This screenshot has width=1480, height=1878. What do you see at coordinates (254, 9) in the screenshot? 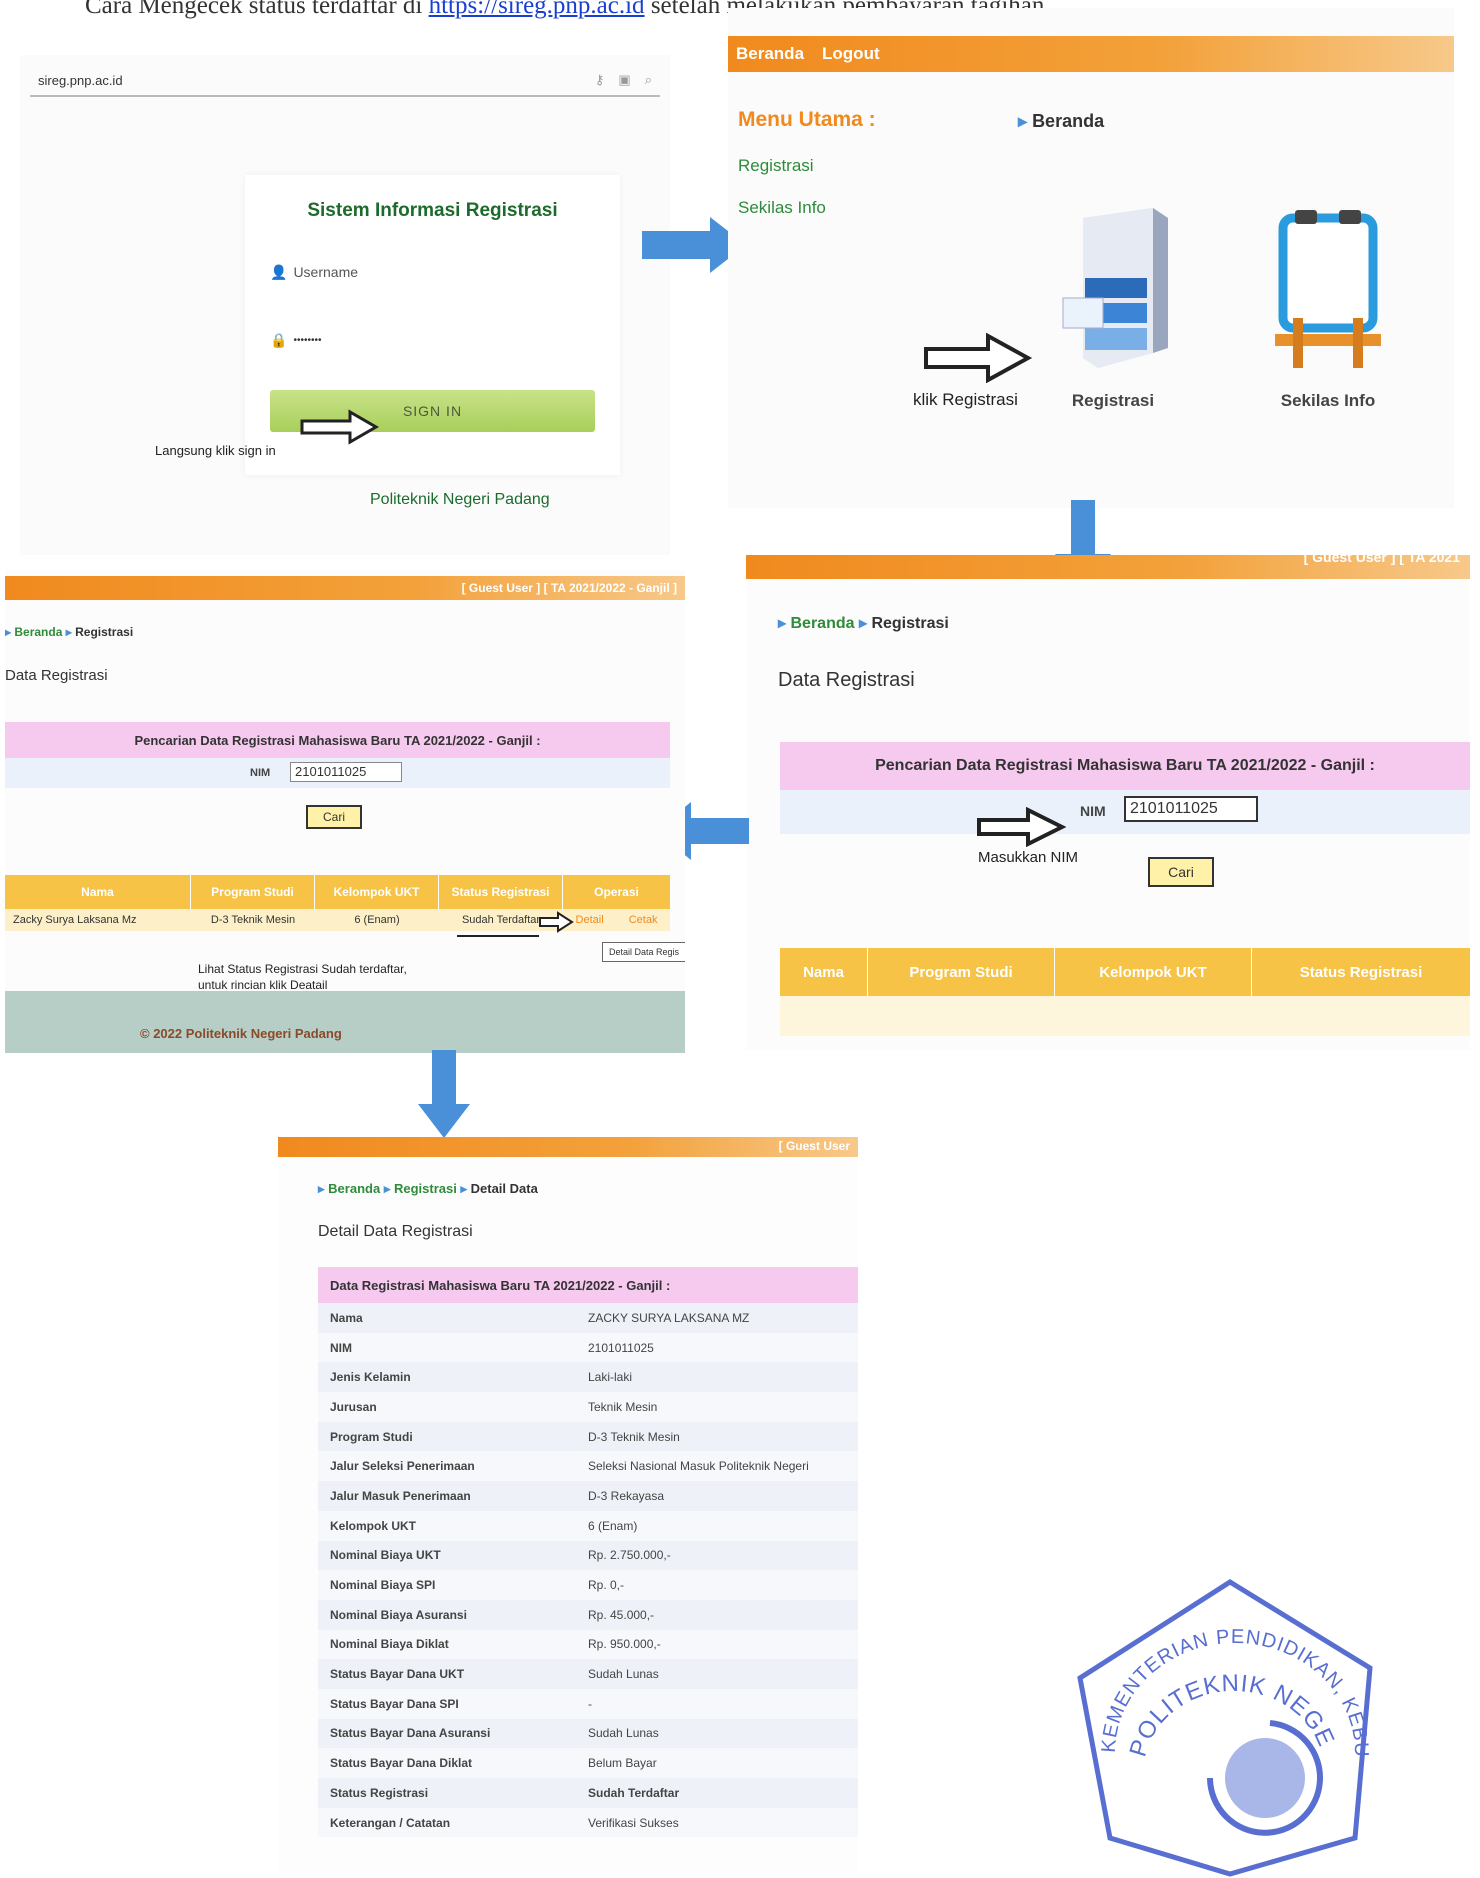
I see `intro-label: Cara Mengecek status terdaftar di` at bounding box center [254, 9].